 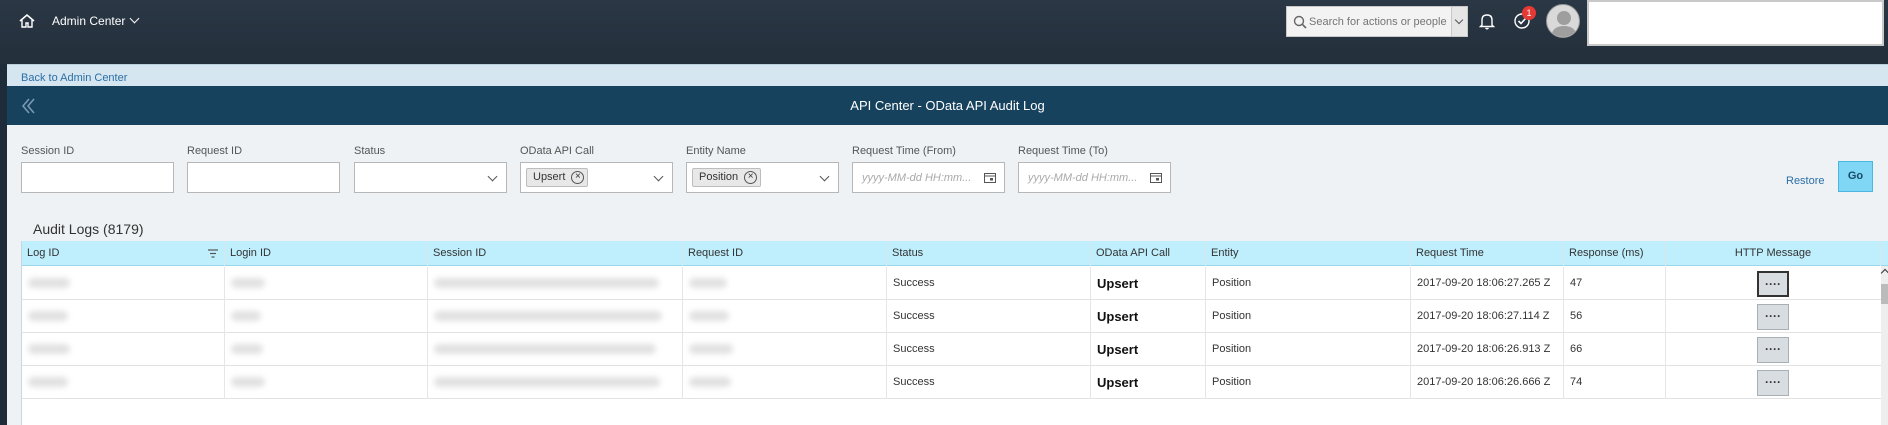 I want to click on column-header-log-id: Log ID, so click(x=123, y=253).